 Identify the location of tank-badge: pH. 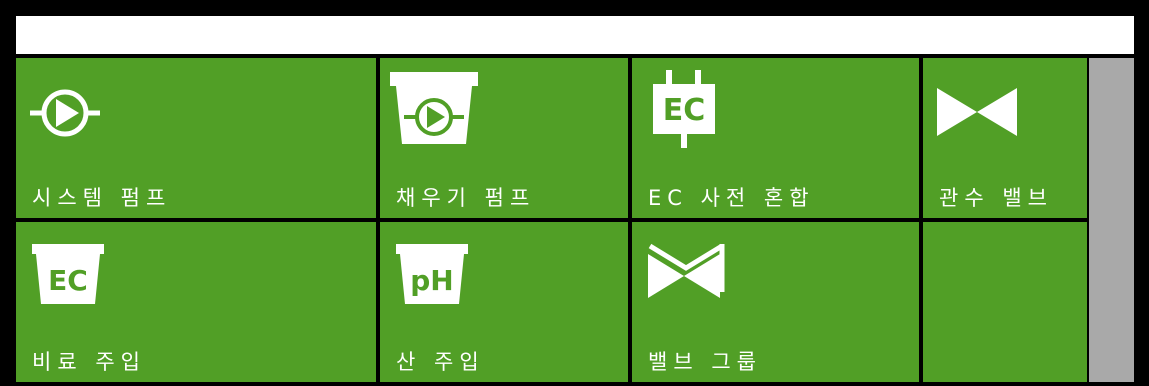
(431, 280).